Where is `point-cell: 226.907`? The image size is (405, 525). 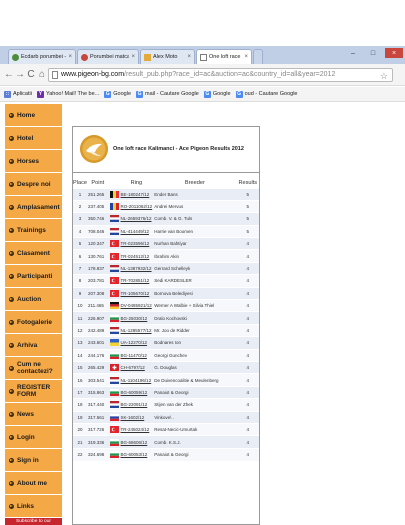 point-cell: 226.907 is located at coordinates (98, 318).